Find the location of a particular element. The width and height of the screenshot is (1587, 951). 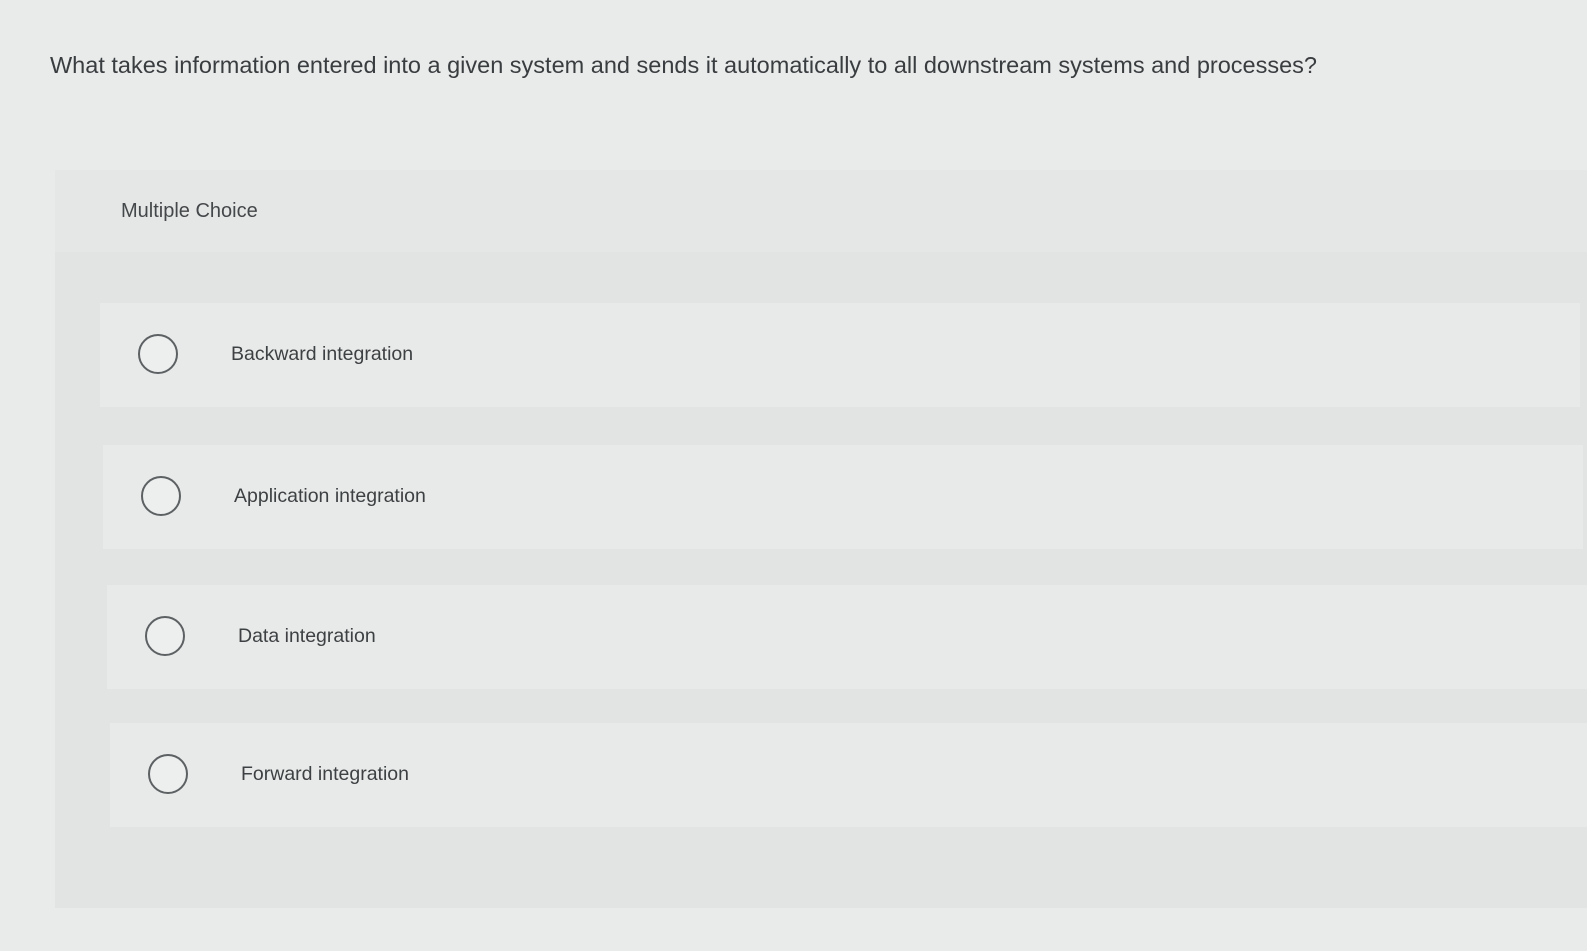

option-label: Forward integration is located at coordinates (325, 774).